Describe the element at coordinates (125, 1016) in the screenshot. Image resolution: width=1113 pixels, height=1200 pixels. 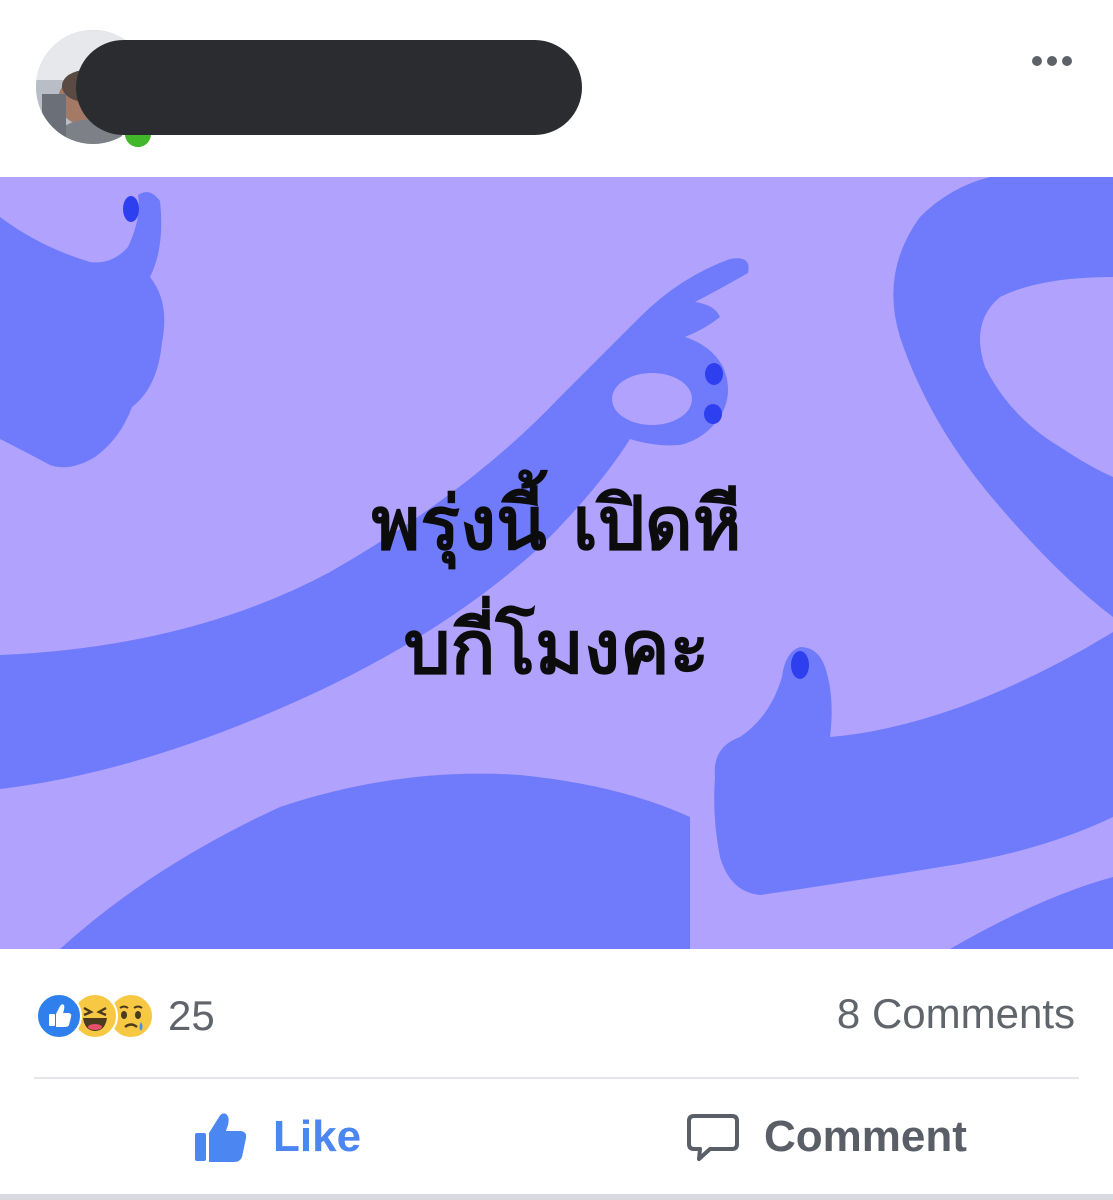
I see `reactions-summary: 25` at that location.